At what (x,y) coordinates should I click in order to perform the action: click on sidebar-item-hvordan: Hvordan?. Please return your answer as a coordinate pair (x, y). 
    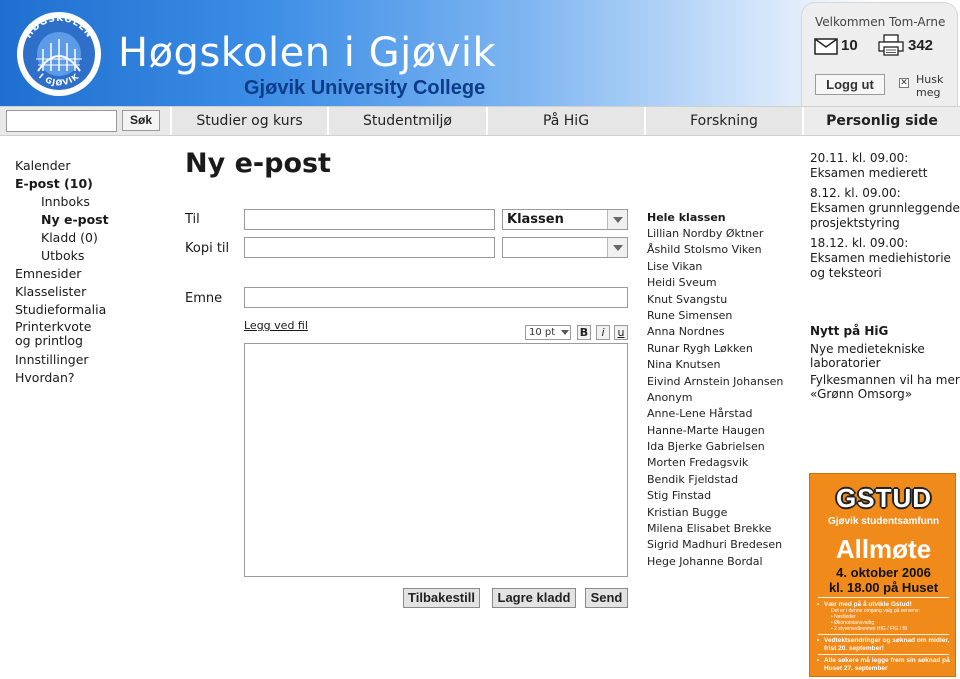
    Looking at the image, I should click on (90, 378).